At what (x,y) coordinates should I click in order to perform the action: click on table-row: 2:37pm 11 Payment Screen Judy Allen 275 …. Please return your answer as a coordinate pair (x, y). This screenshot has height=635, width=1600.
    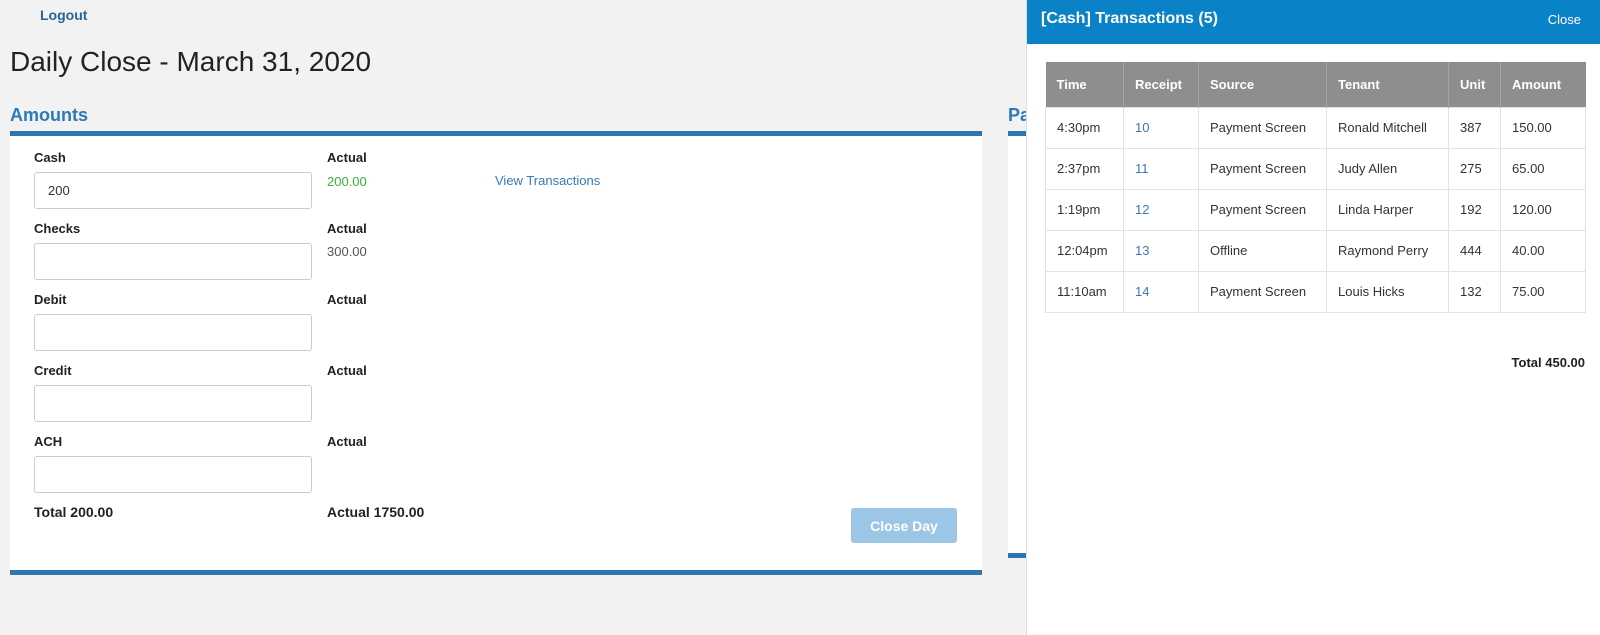
    Looking at the image, I should click on (1315, 168).